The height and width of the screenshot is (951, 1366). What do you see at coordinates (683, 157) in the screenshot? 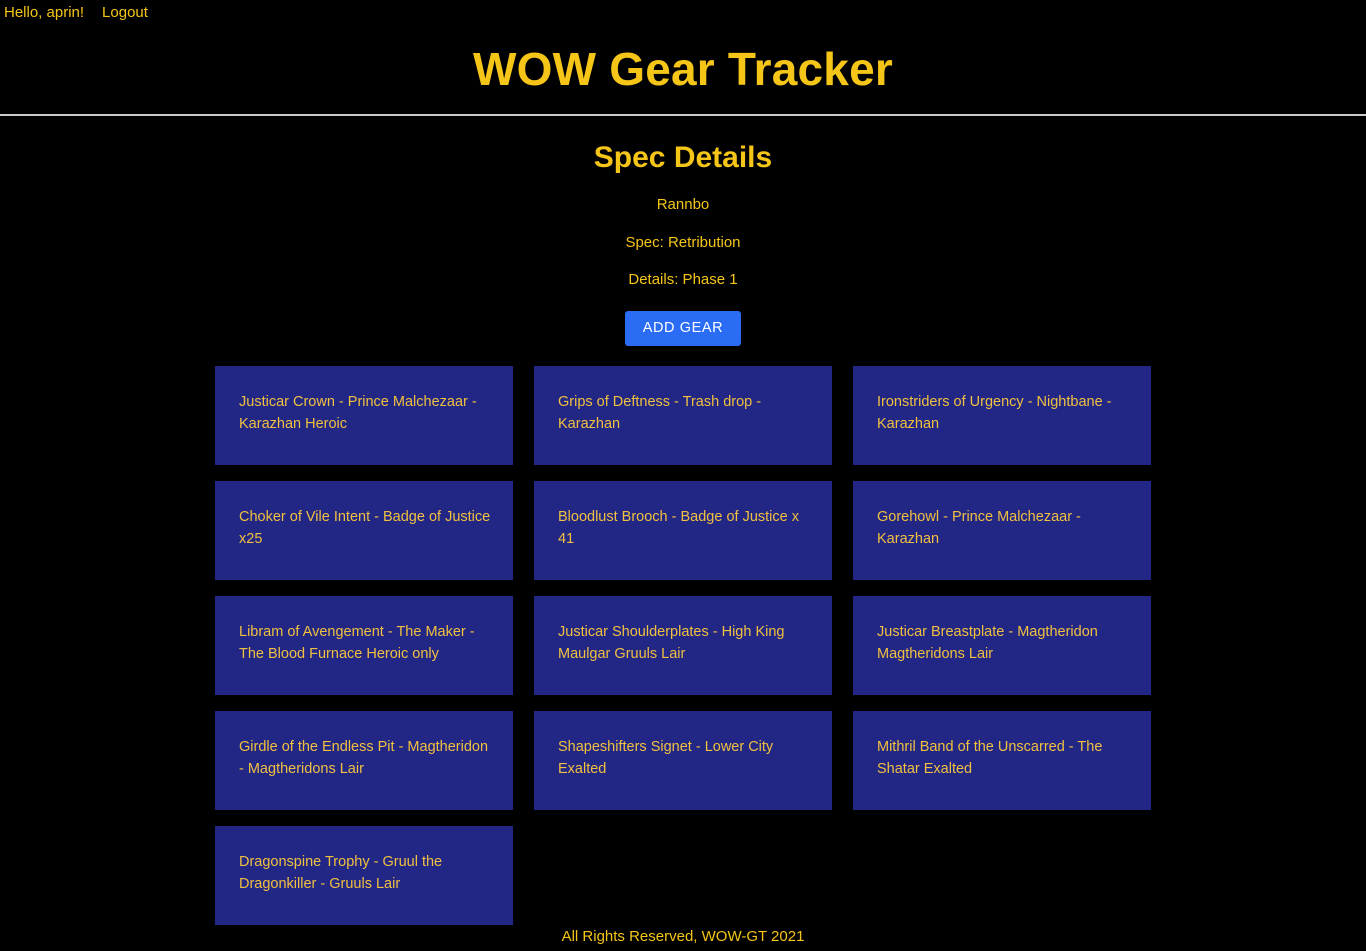
I see `page-title: Spec Details` at bounding box center [683, 157].